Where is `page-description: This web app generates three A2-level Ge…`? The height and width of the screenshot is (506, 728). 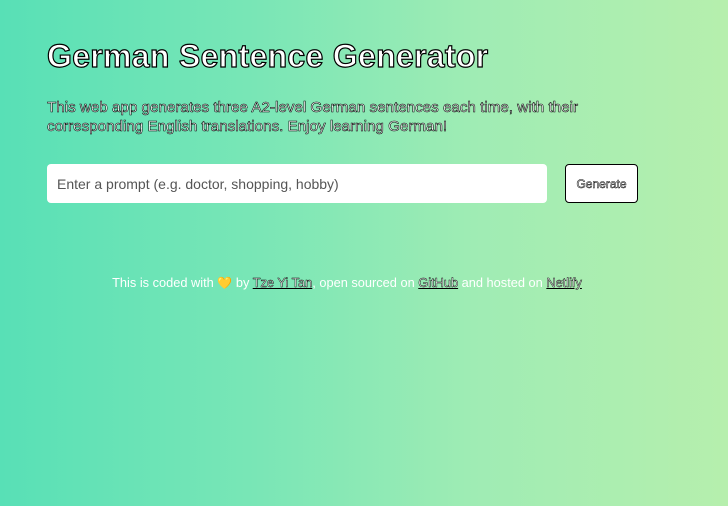
page-description: This web app generates three A2-level Ge… is located at coordinates (313, 117).